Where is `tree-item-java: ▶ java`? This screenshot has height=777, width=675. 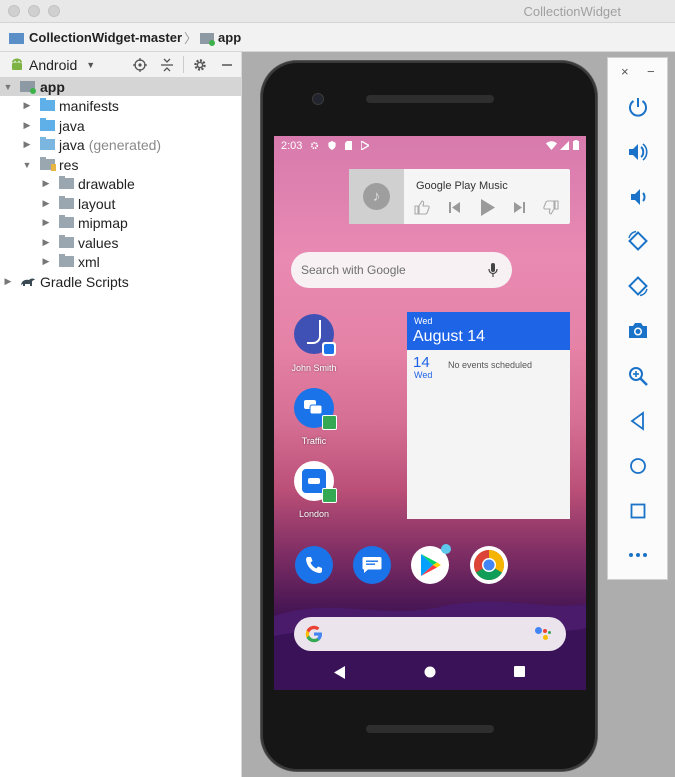 tree-item-java: ▶ java is located at coordinates (120, 125).